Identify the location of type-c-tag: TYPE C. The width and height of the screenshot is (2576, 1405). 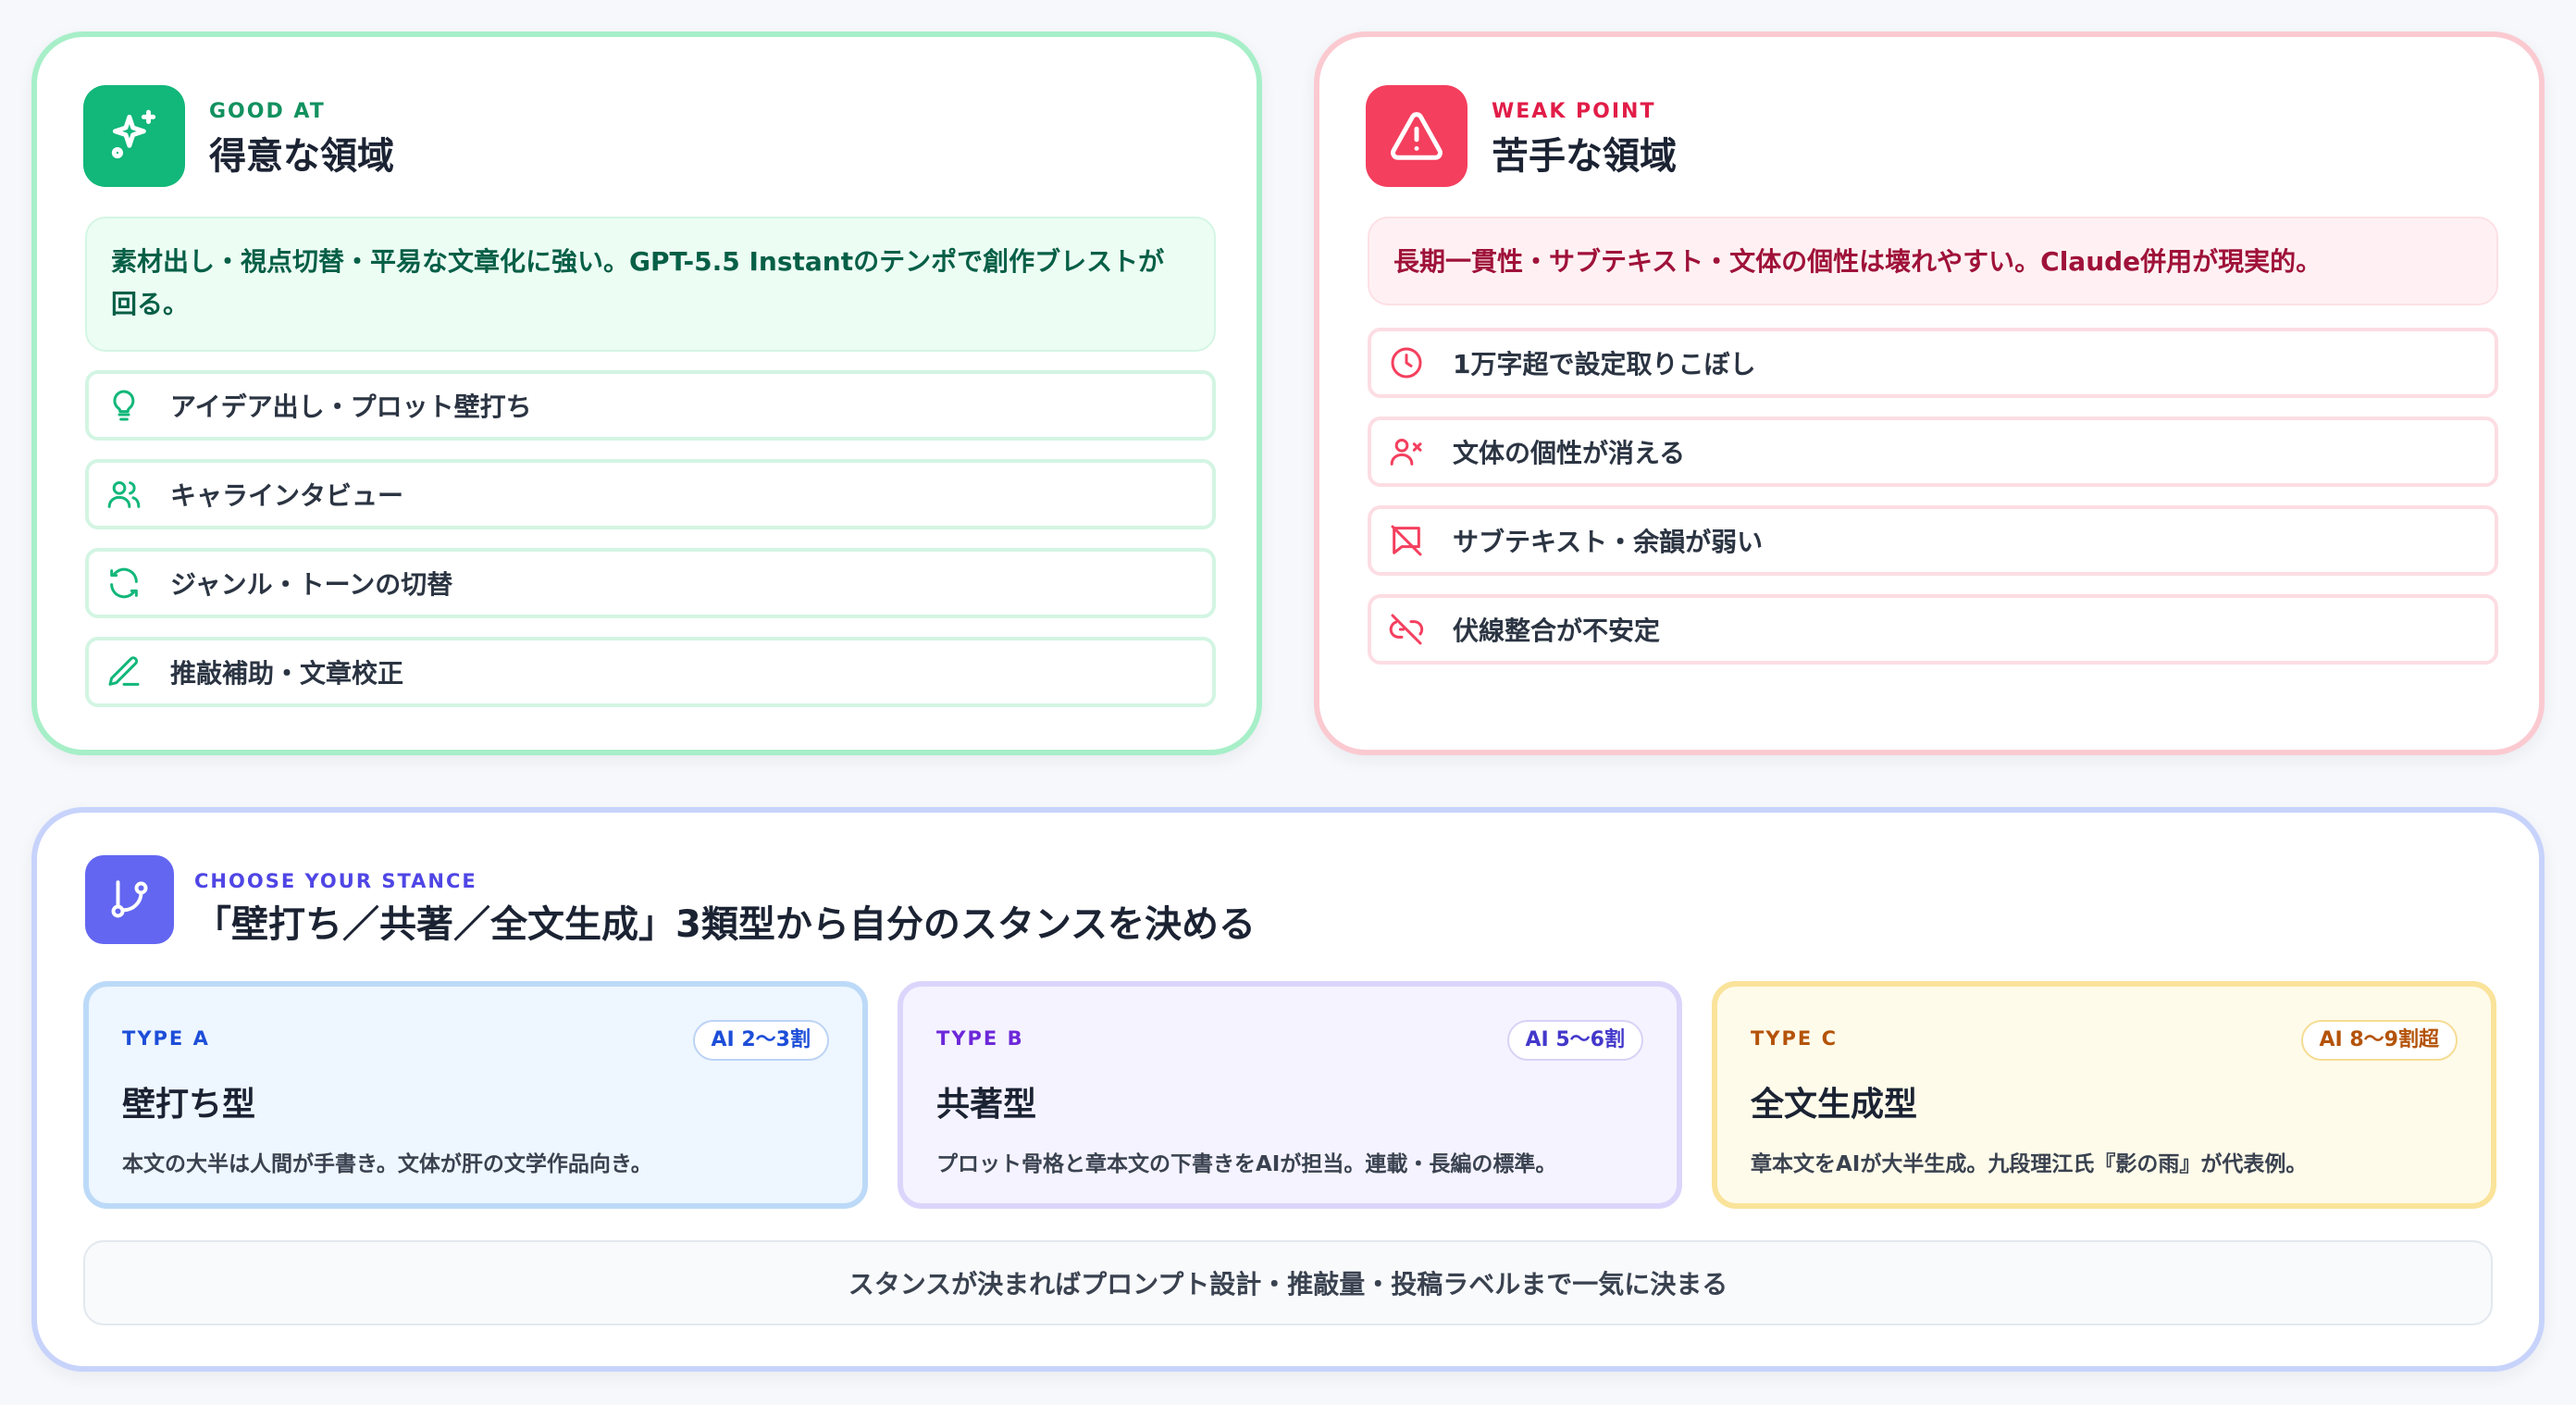
(1795, 1038).